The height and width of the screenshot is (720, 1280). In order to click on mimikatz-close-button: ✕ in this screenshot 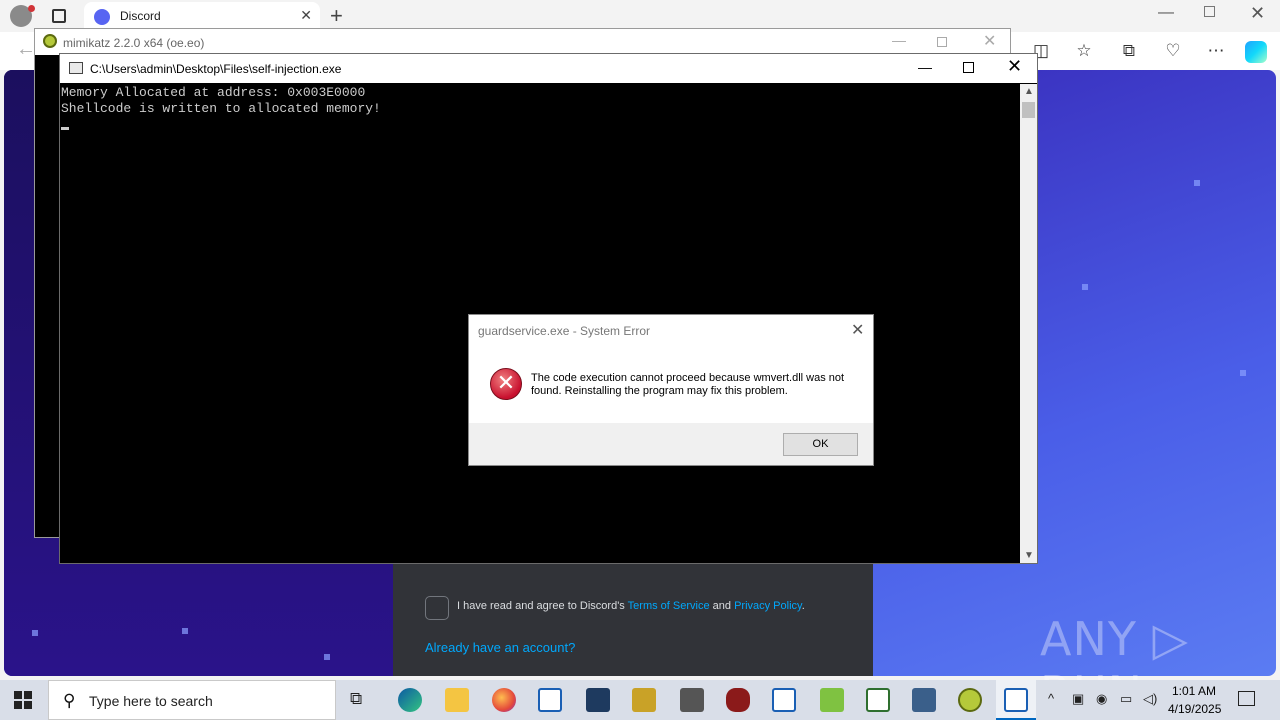, I will do `click(989, 41)`.